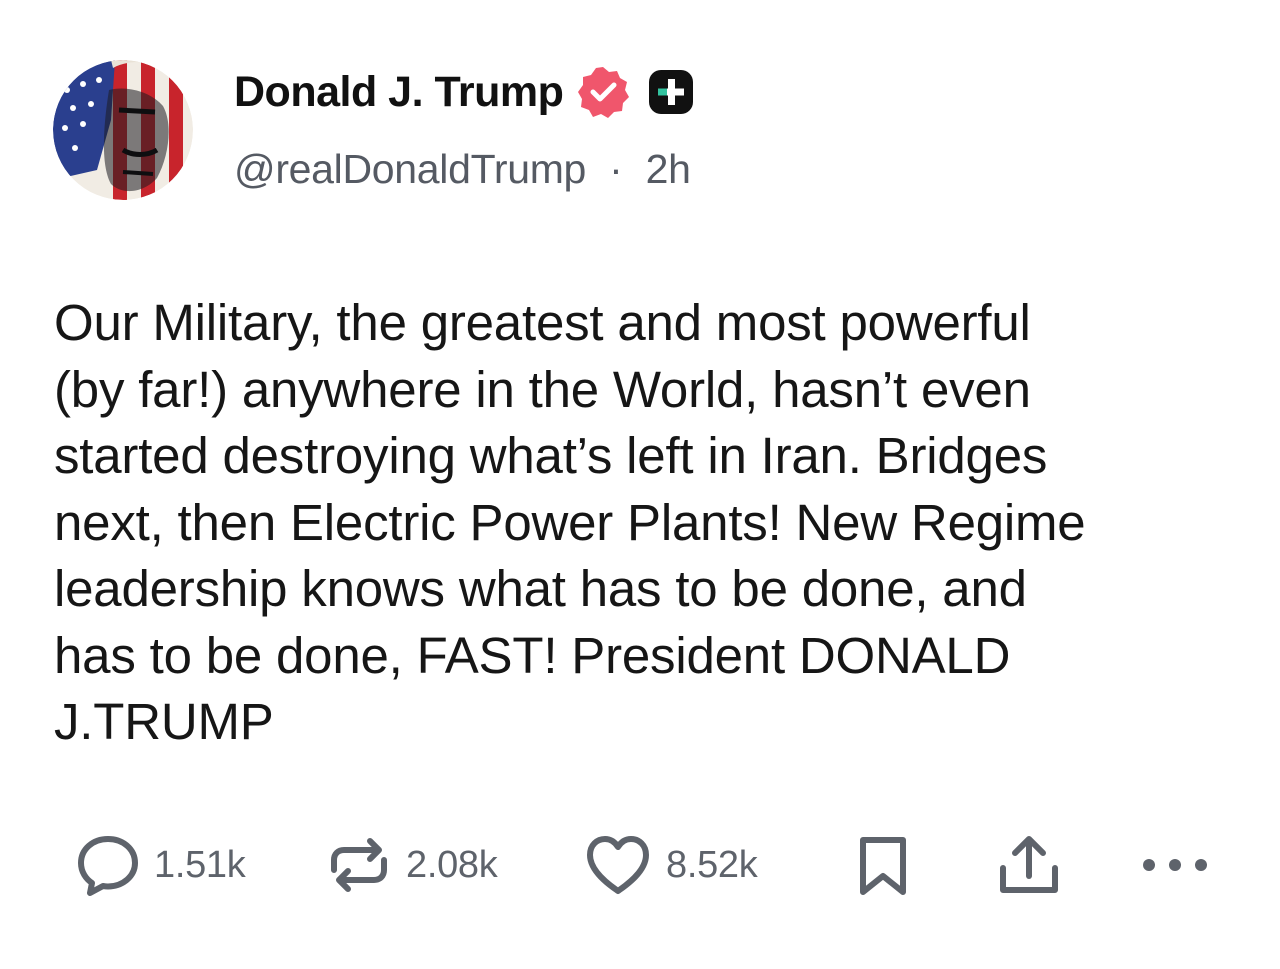  I want to click on author-name-row: Donald J. Trump, so click(464, 92).